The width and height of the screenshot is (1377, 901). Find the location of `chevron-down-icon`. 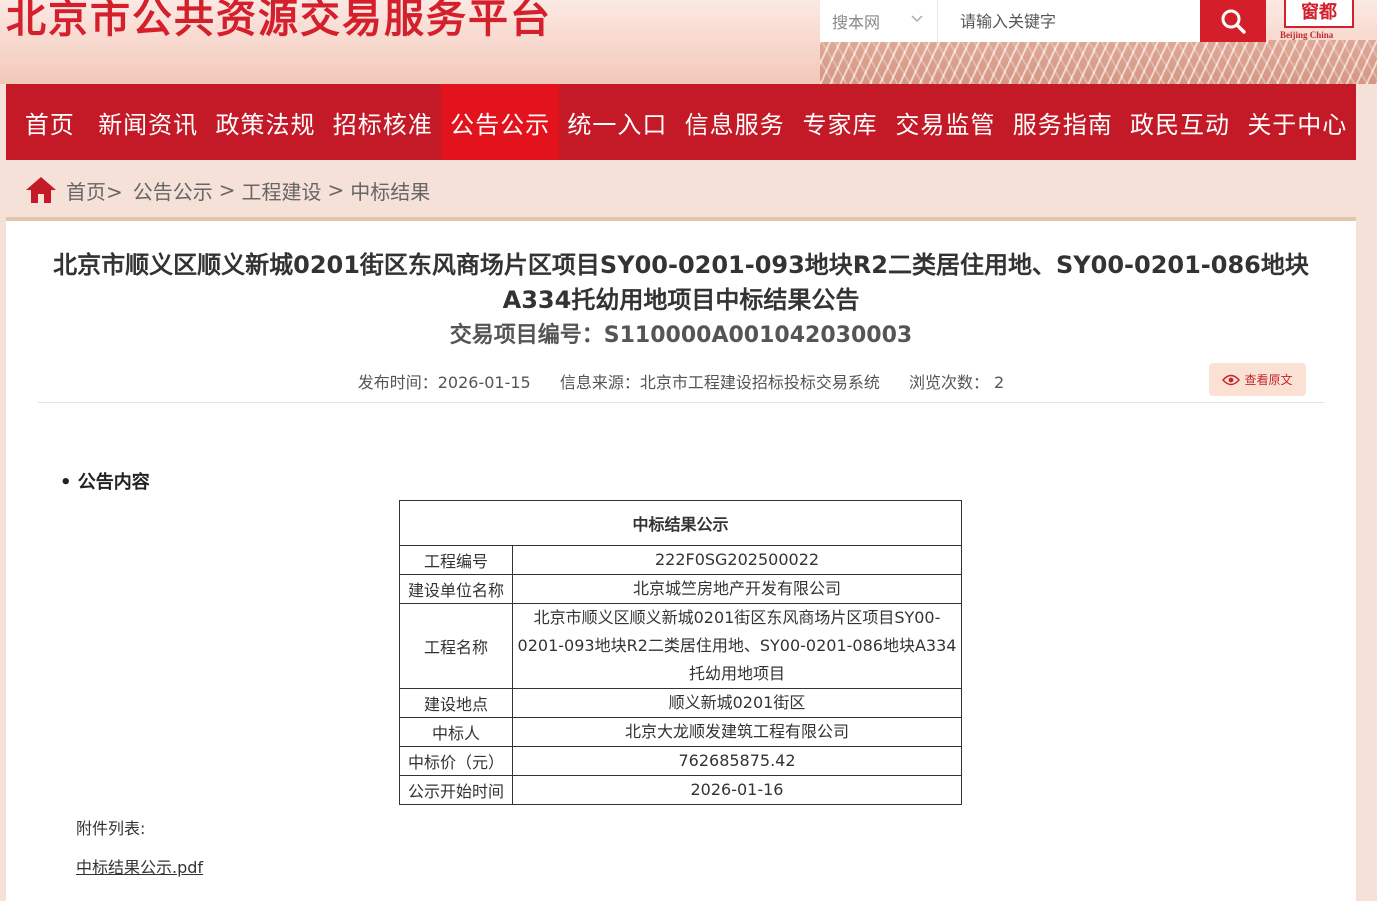

chevron-down-icon is located at coordinates (917, 19).